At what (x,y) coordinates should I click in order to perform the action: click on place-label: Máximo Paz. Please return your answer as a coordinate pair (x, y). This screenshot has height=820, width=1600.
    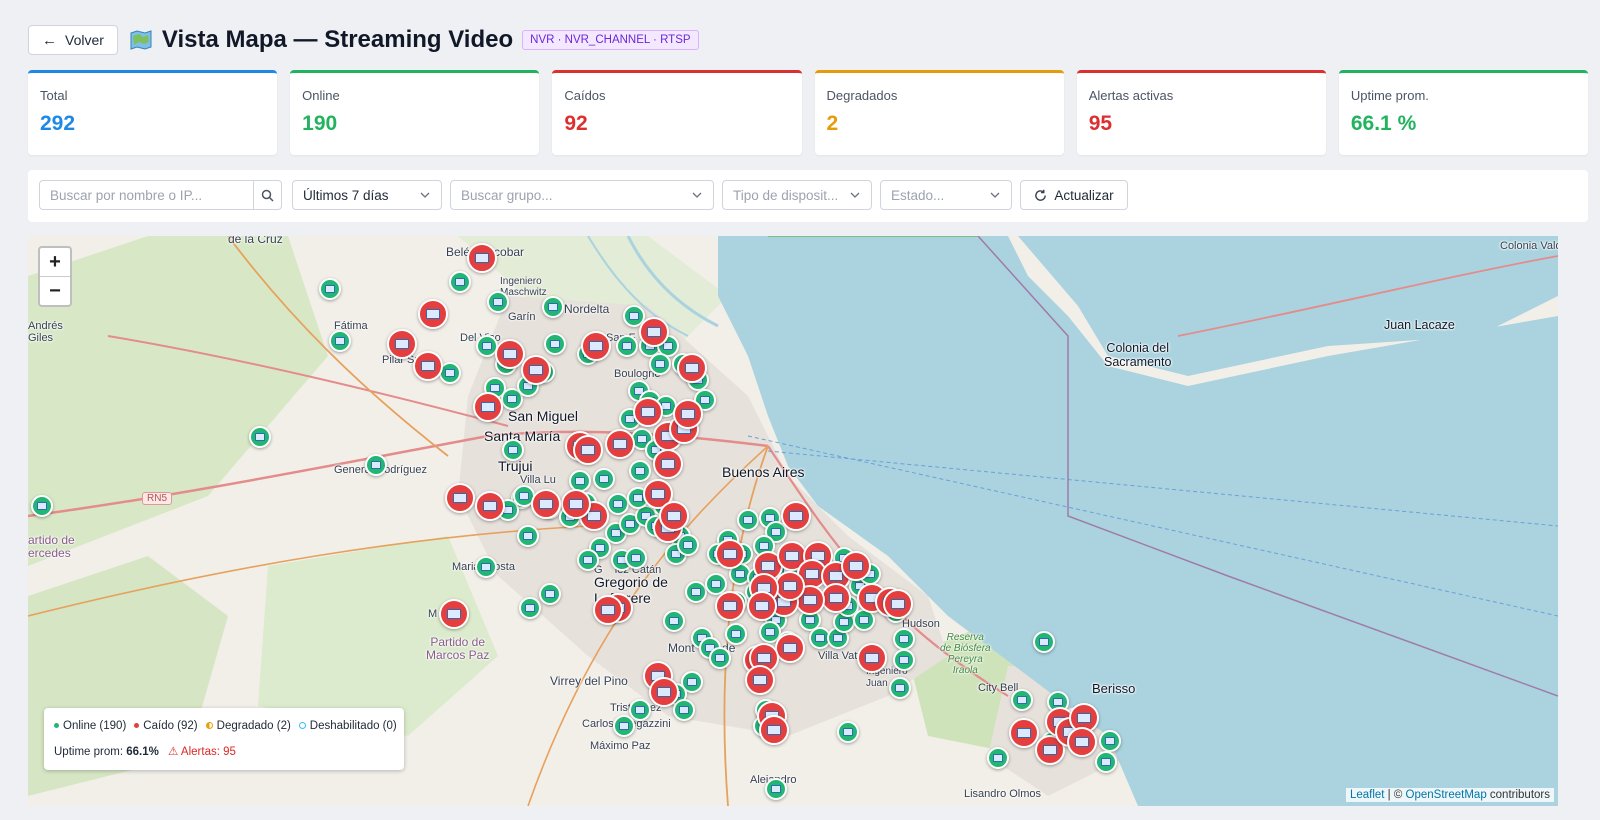
    Looking at the image, I should click on (620, 746).